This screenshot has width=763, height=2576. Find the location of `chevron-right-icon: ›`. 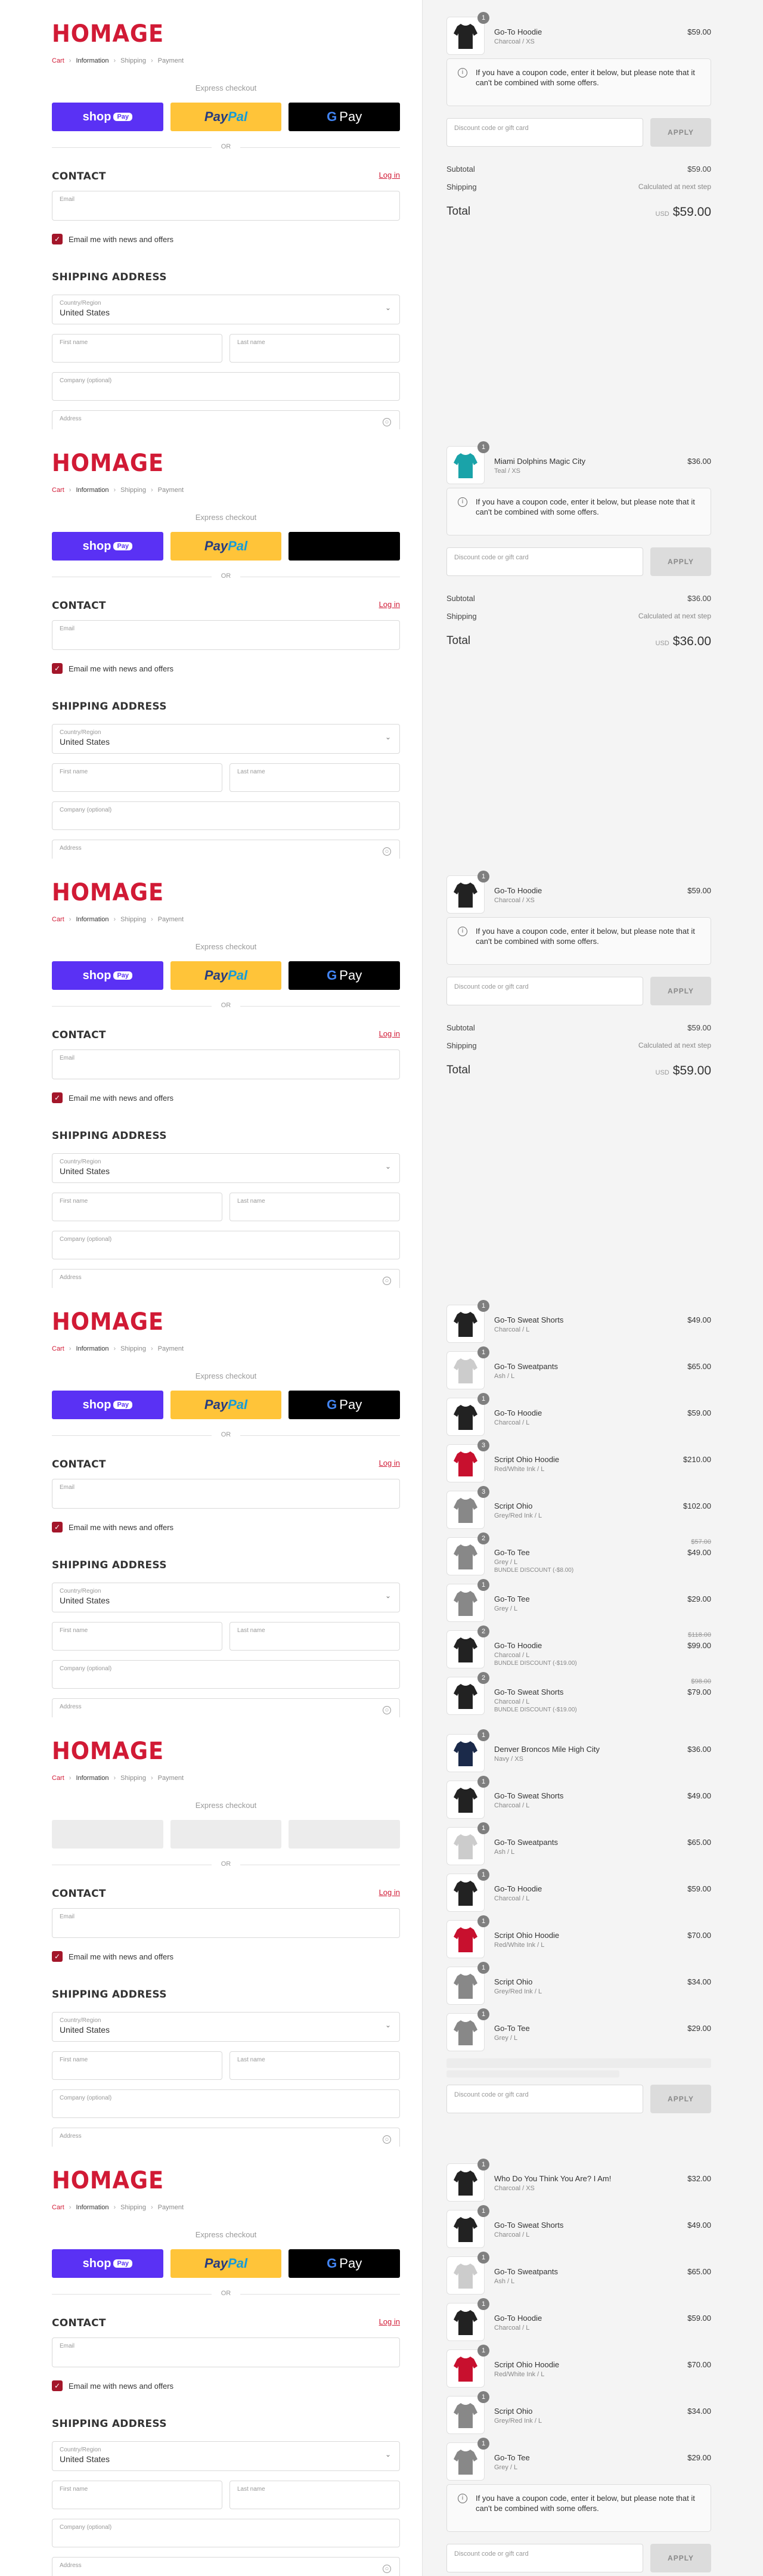

chevron-right-icon: › is located at coordinates (70, 491).